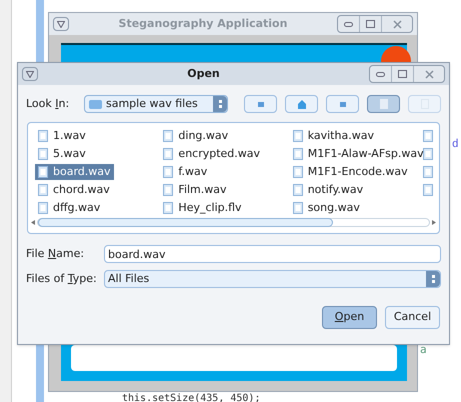 This screenshot has width=461, height=402. What do you see at coordinates (61, 278) in the screenshot?
I see `files-of-type-label: Files of Type:` at bounding box center [61, 278].